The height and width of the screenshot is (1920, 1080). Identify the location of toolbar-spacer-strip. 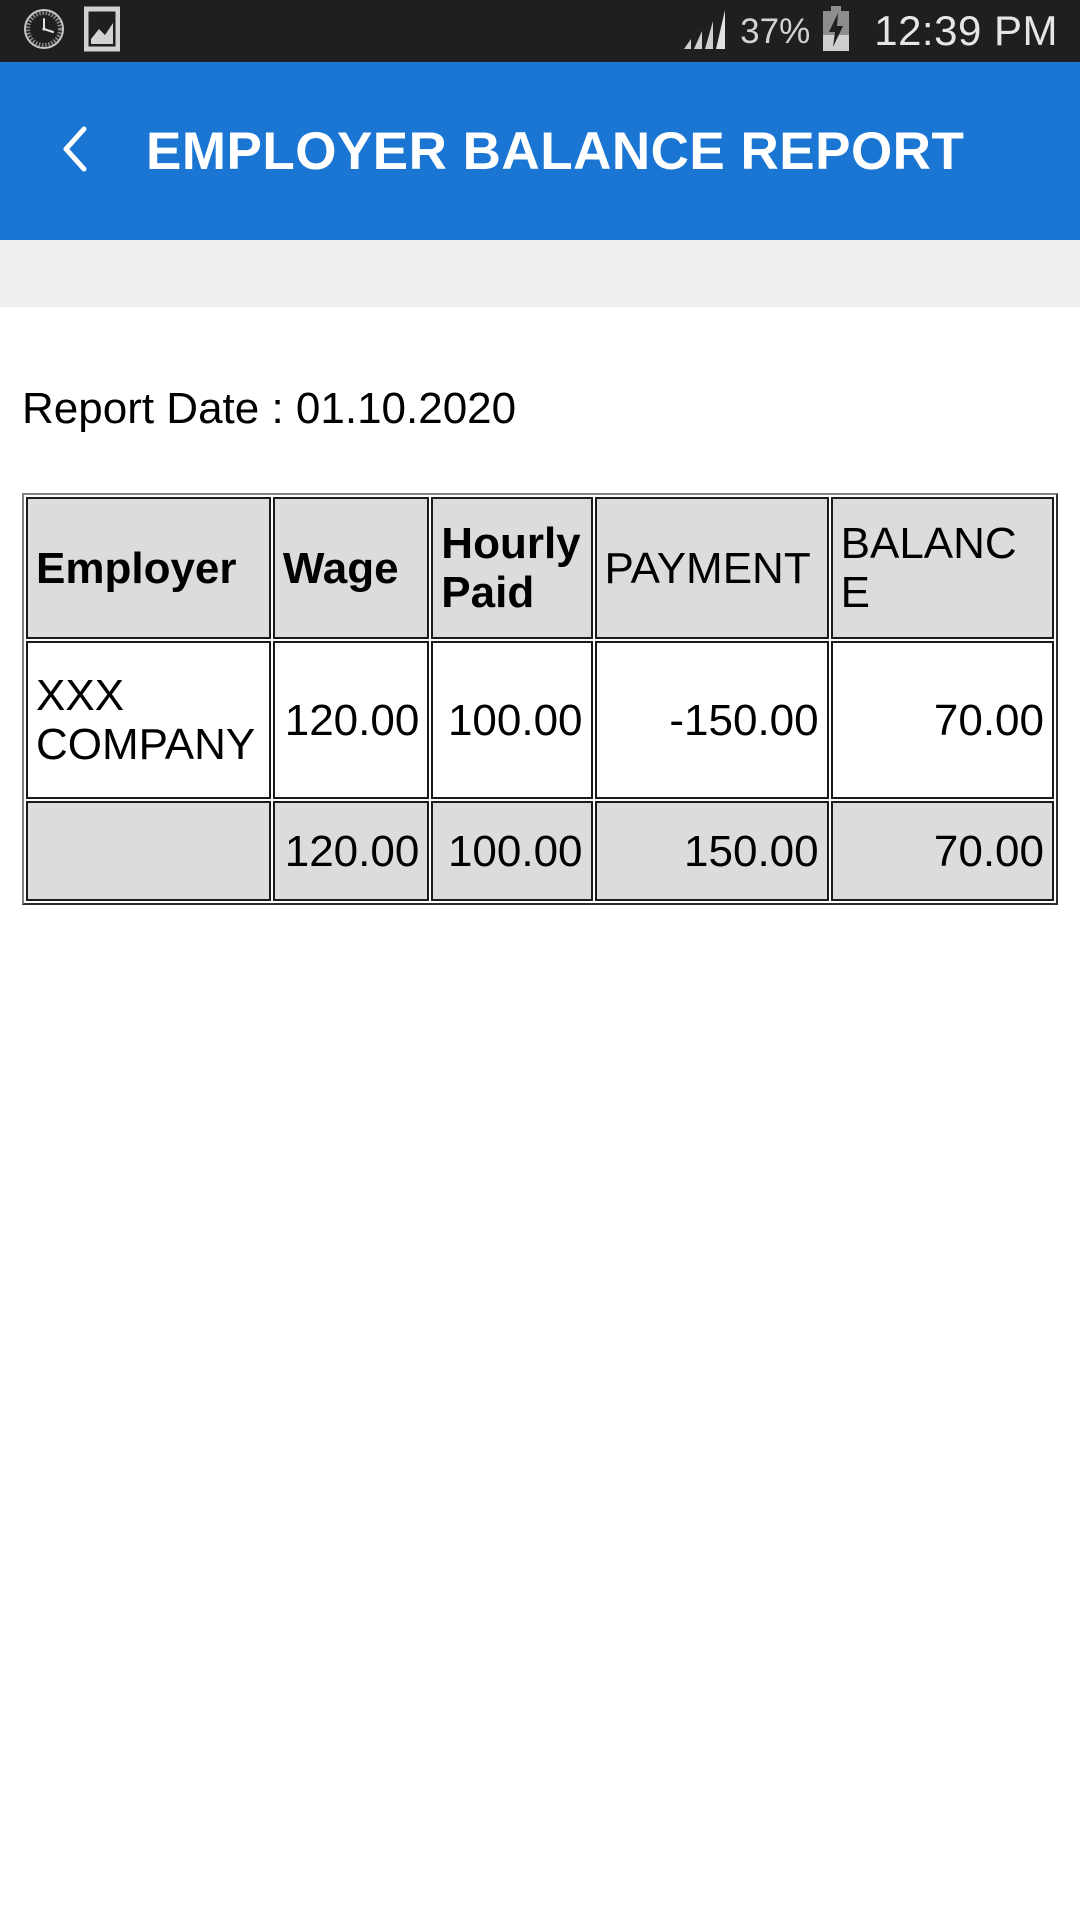
(540, 273).